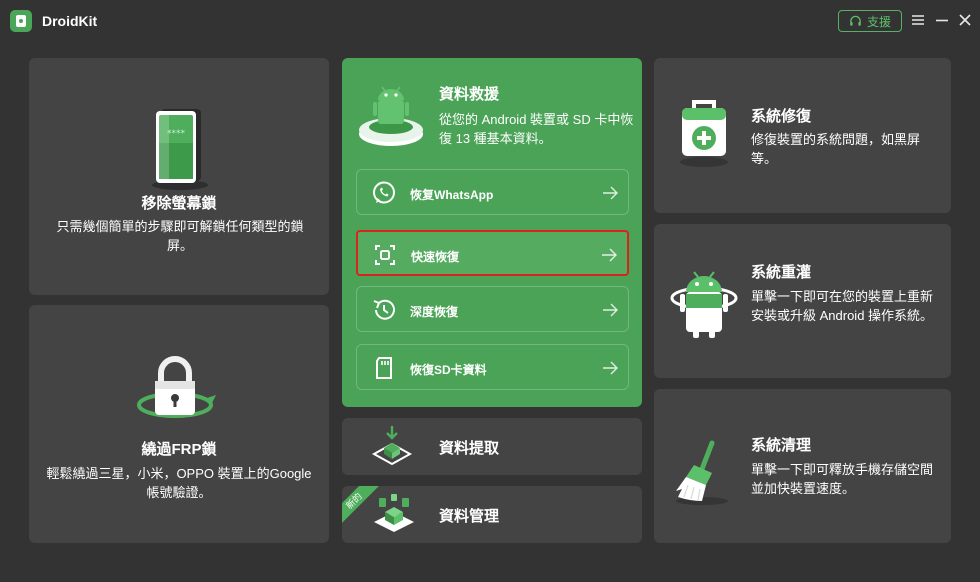  Describe the element at coordinates (781, 272) in the screenshot. I see `system-reinstall-title: 系統重灌` at that location.